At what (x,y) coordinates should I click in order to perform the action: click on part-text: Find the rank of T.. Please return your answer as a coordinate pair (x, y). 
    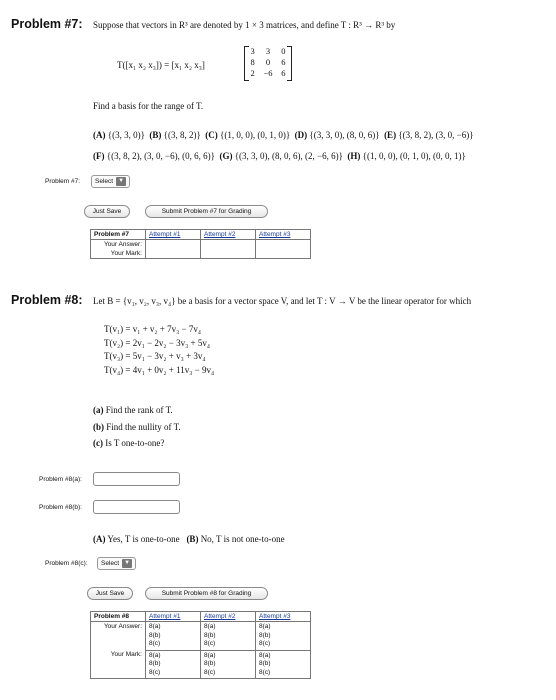
    Looking at the image, I should click on (139, 410).